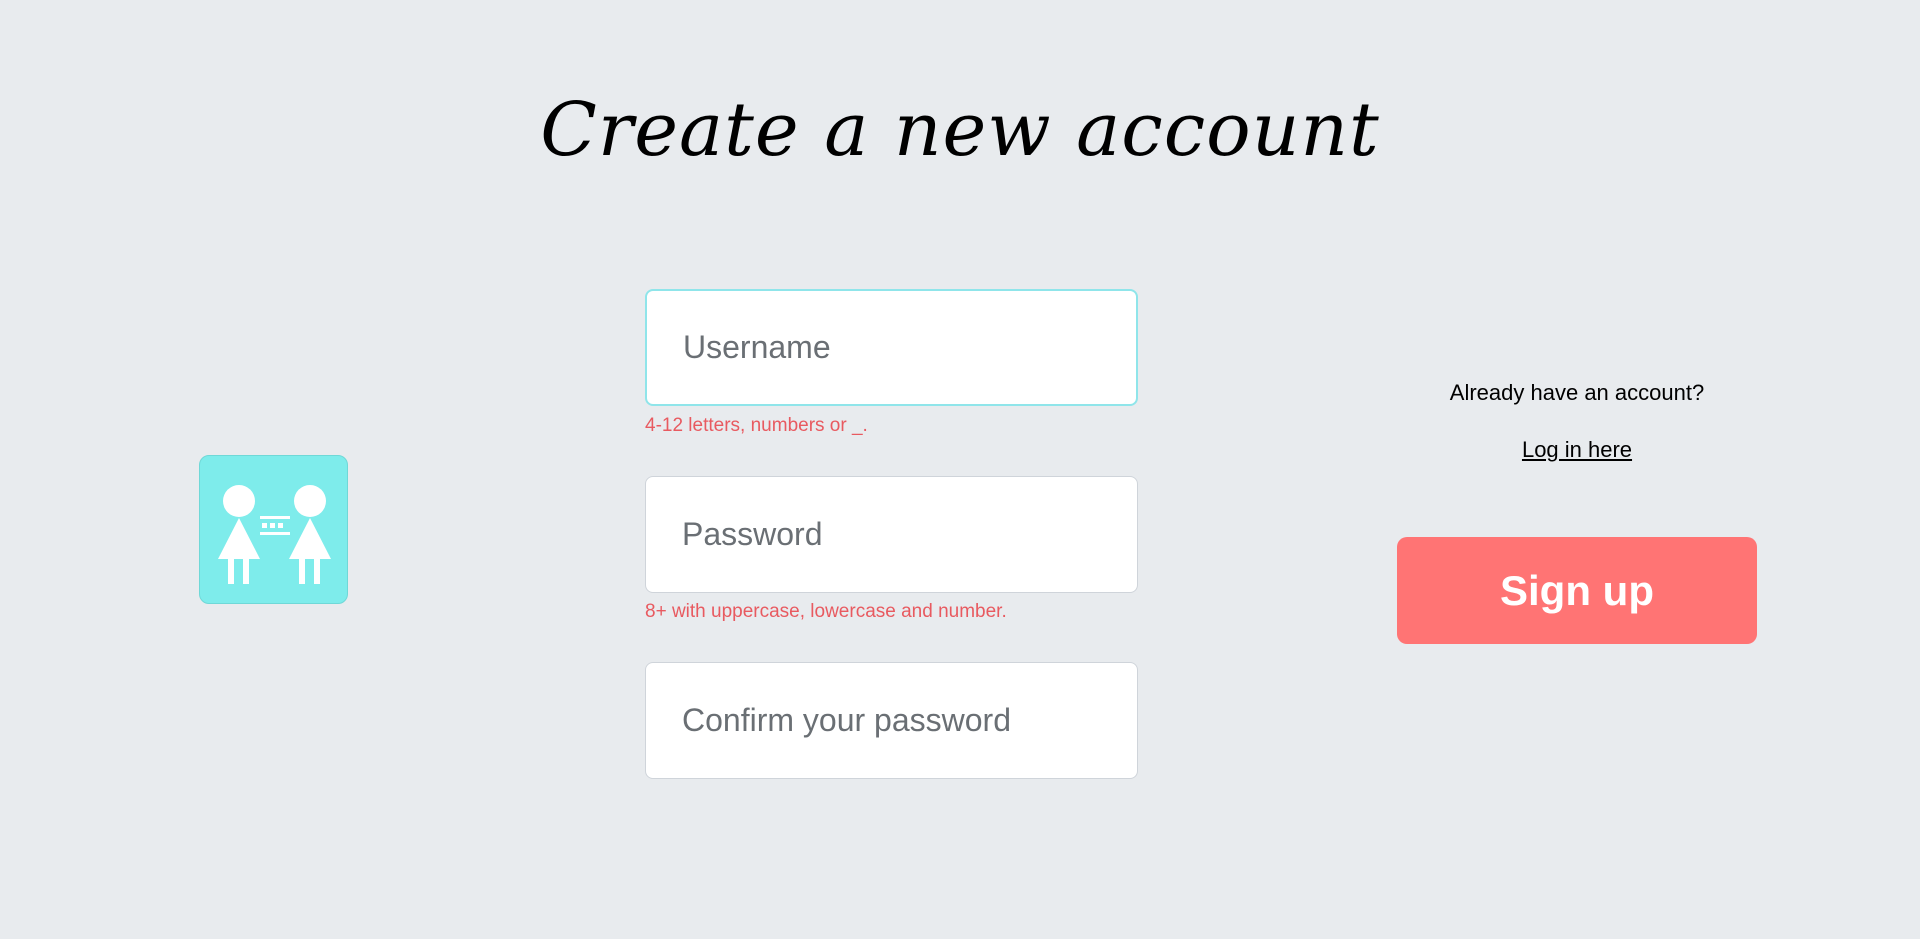 The height and width of the screenshot is (939, 1920). What do you see at coordinates (891, 720) in the screenshot?
I see `confirm-password-input` at bounding box center [891, 720].